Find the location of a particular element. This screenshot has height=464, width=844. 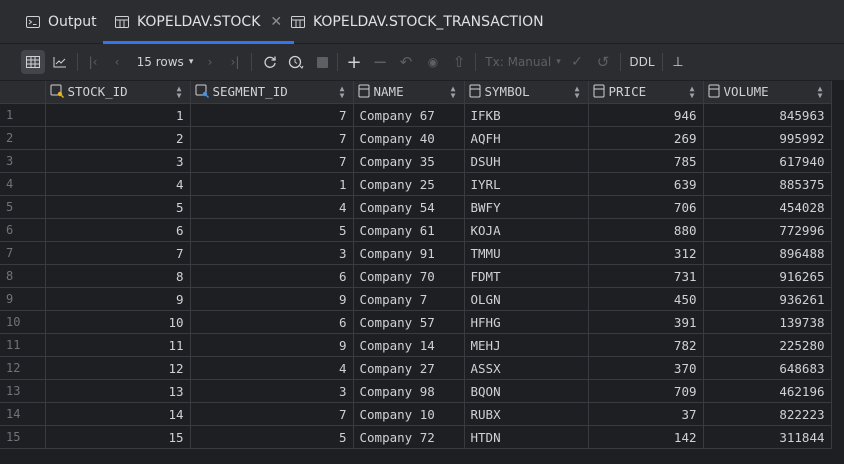

stock-id-cell: 13 is located at coordinates (118, 391).